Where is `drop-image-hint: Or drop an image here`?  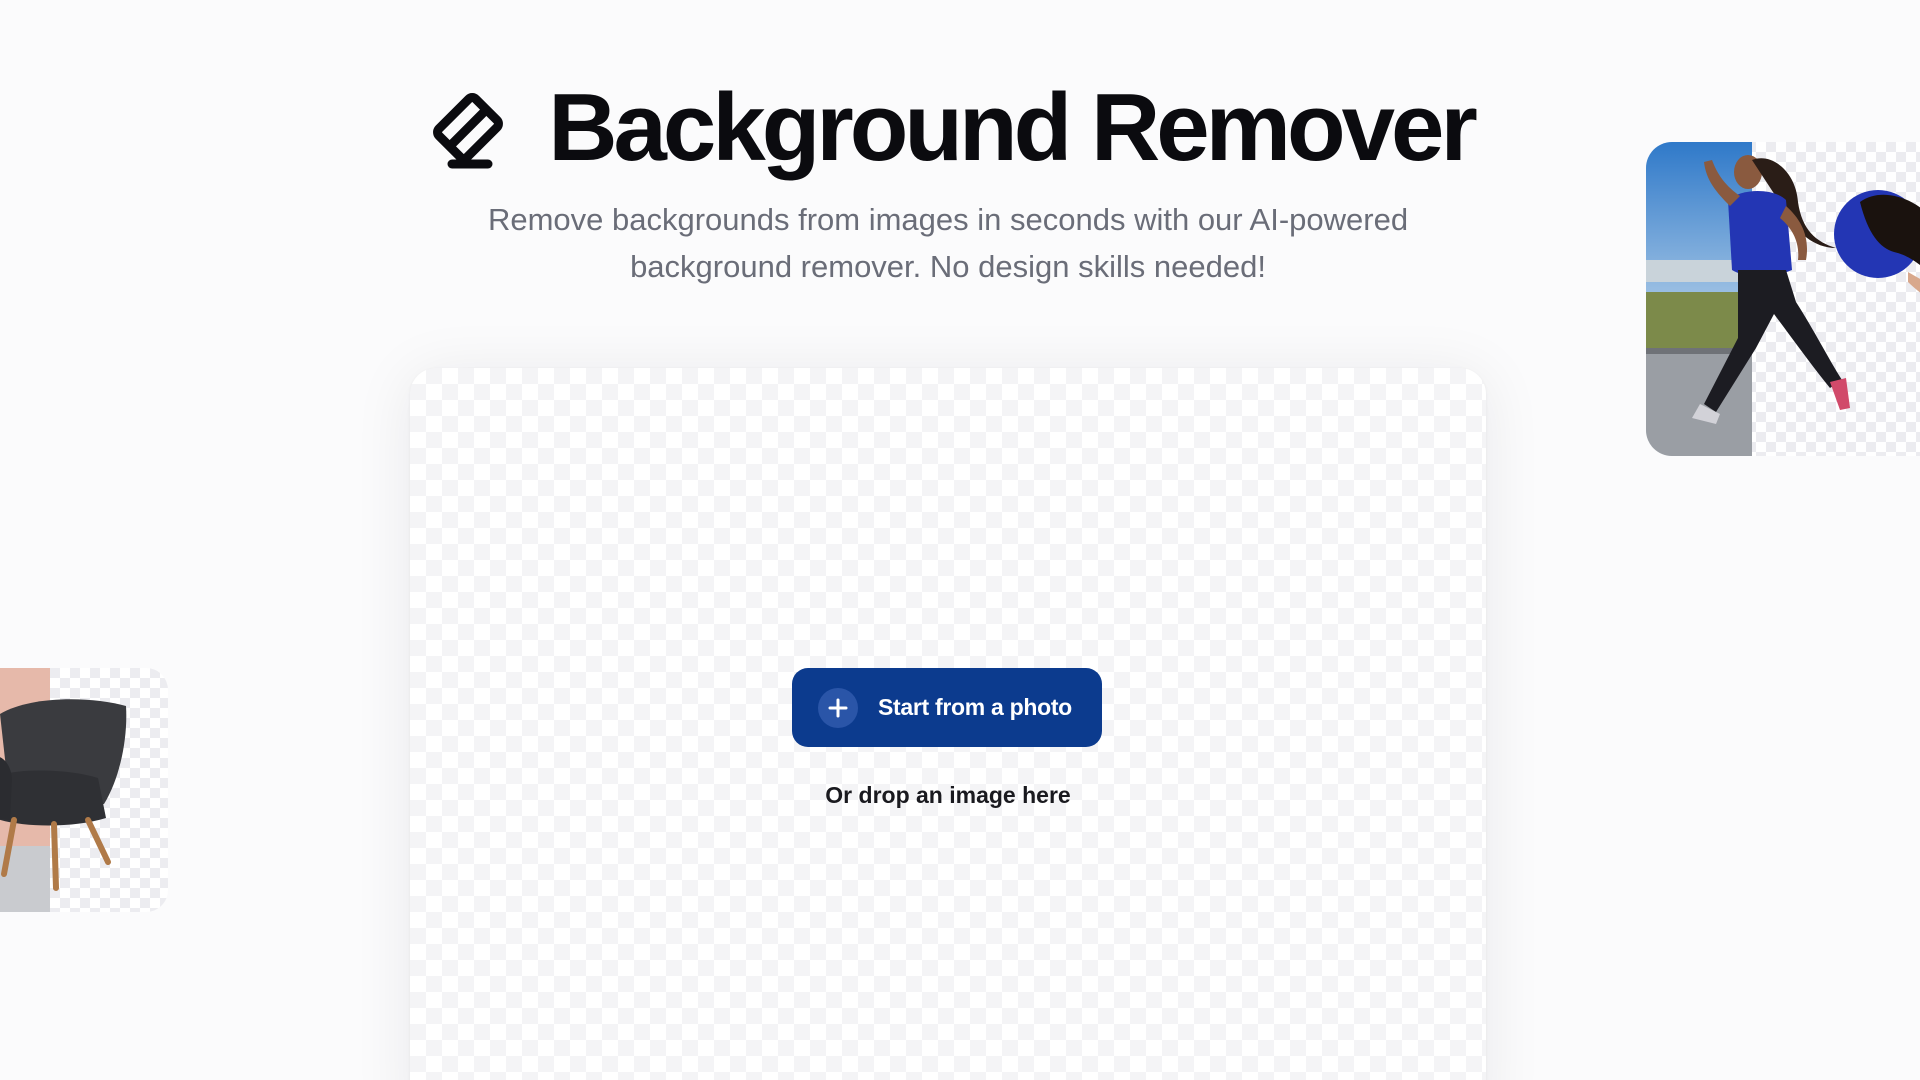 drop-image-hint: Or drop an image here is located at coordinates (948, 795).